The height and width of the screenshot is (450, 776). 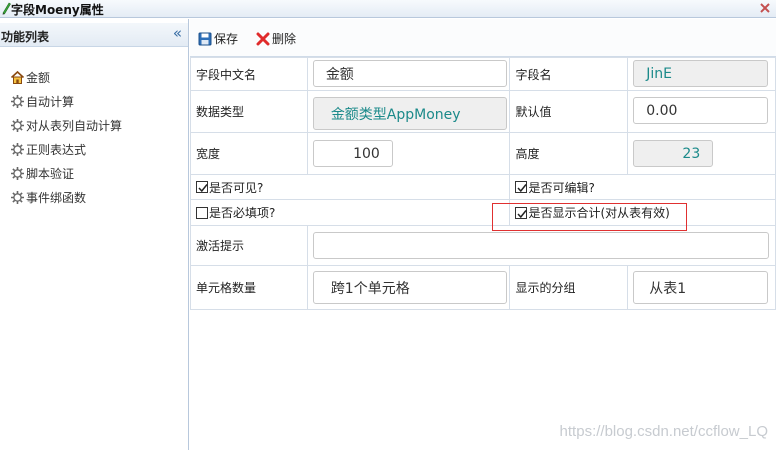 I want to click on data-type-label: 数据类型, so click(x=249, y=111).